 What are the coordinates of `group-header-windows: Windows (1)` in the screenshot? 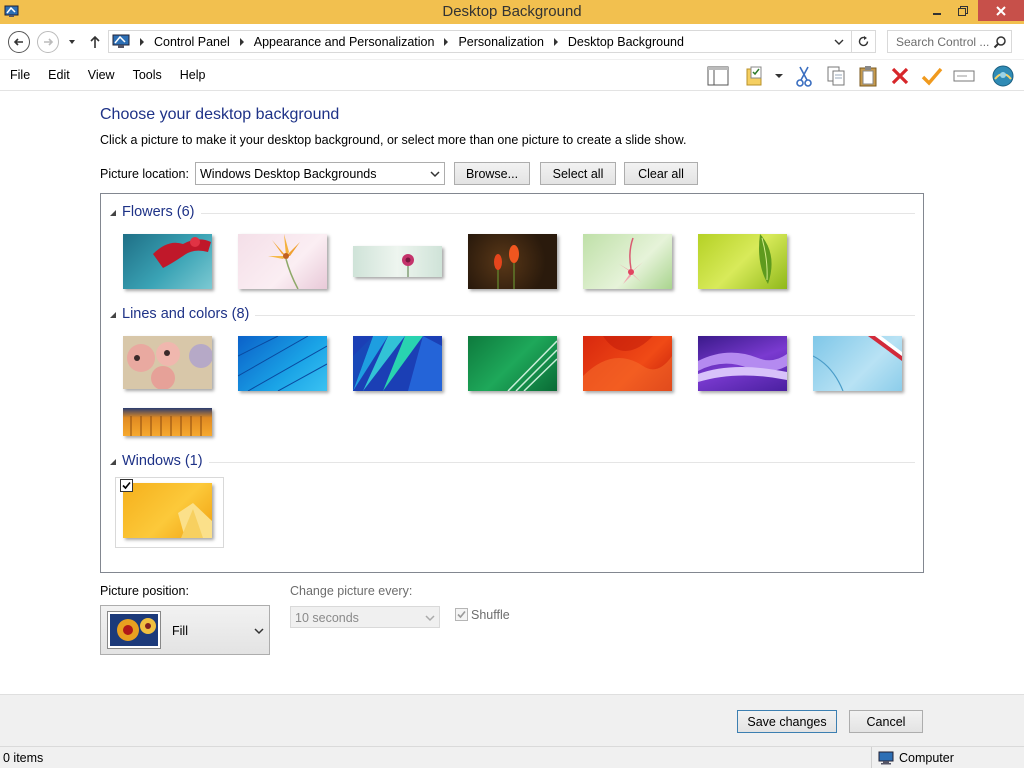 It's located at (512, 462).